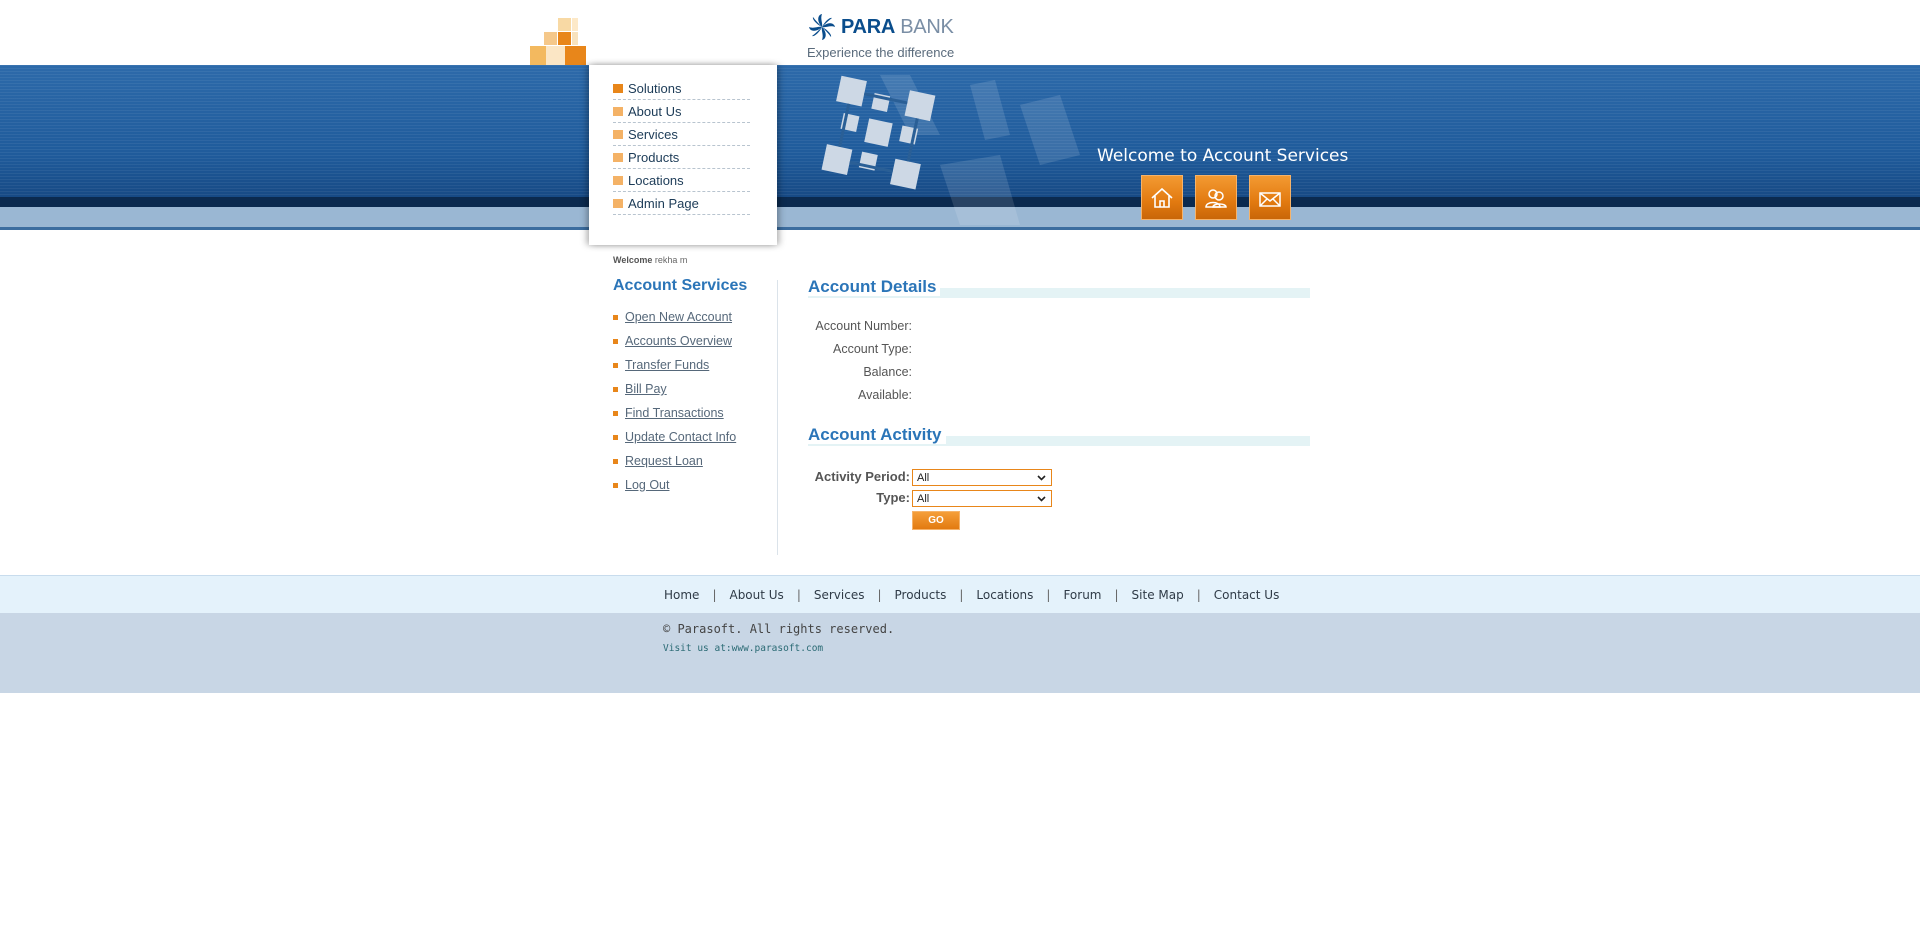 Image resolution: width=1920 pixels, height=925 pixels. I want to click on contact-people-button, so click(1216, 197).